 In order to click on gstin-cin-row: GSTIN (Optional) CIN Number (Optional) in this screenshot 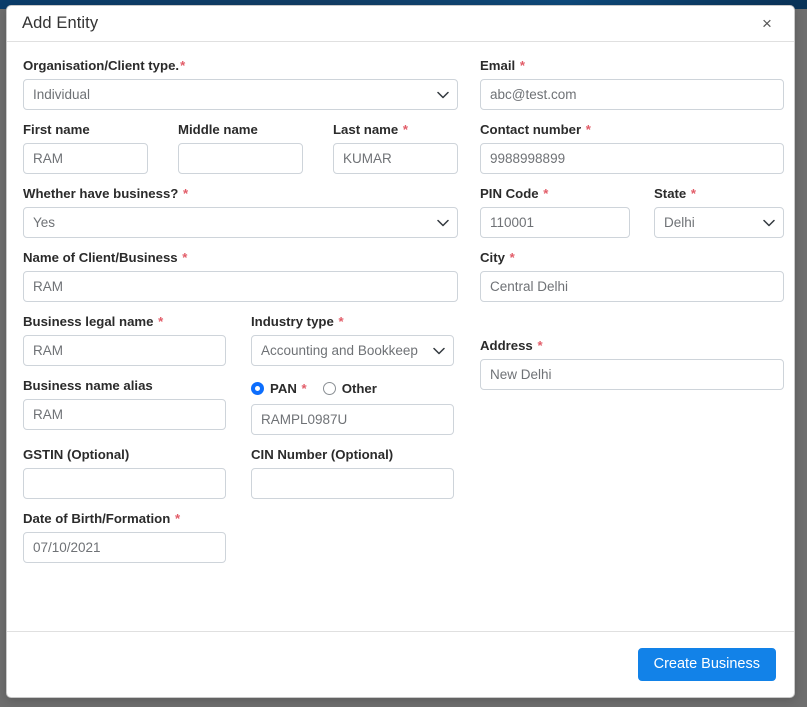, I will do `click(240, 479)`.